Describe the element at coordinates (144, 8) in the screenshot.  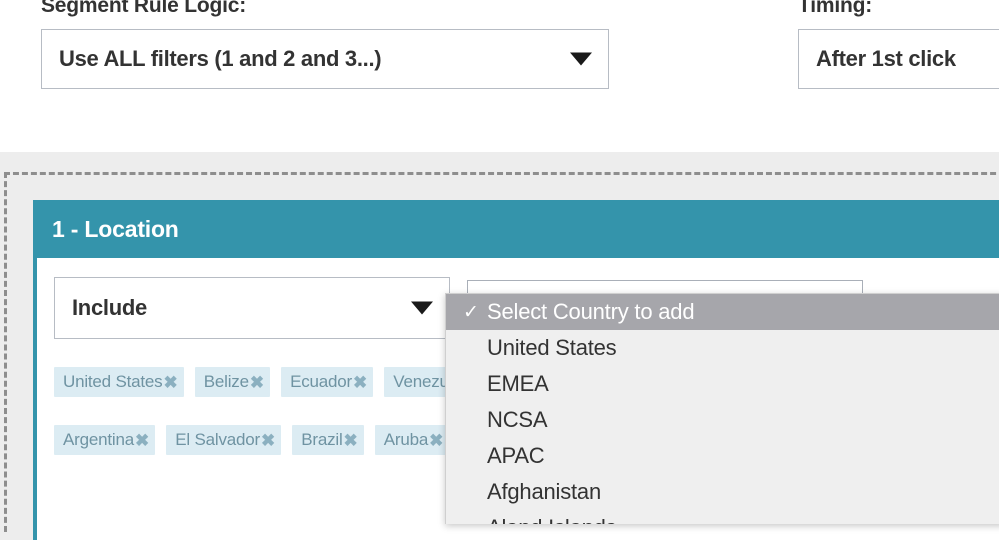
I see `segment-rule-logic-label: Segment Rule Logic:` at that location.